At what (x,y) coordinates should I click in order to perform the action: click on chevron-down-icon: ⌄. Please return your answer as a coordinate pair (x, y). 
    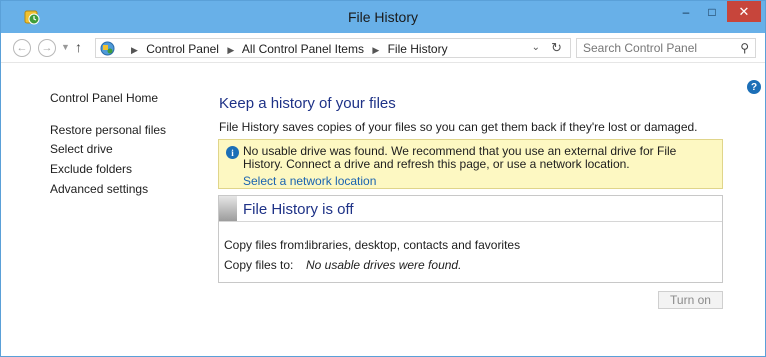
    Looking at the image, I should click on (536, 47).